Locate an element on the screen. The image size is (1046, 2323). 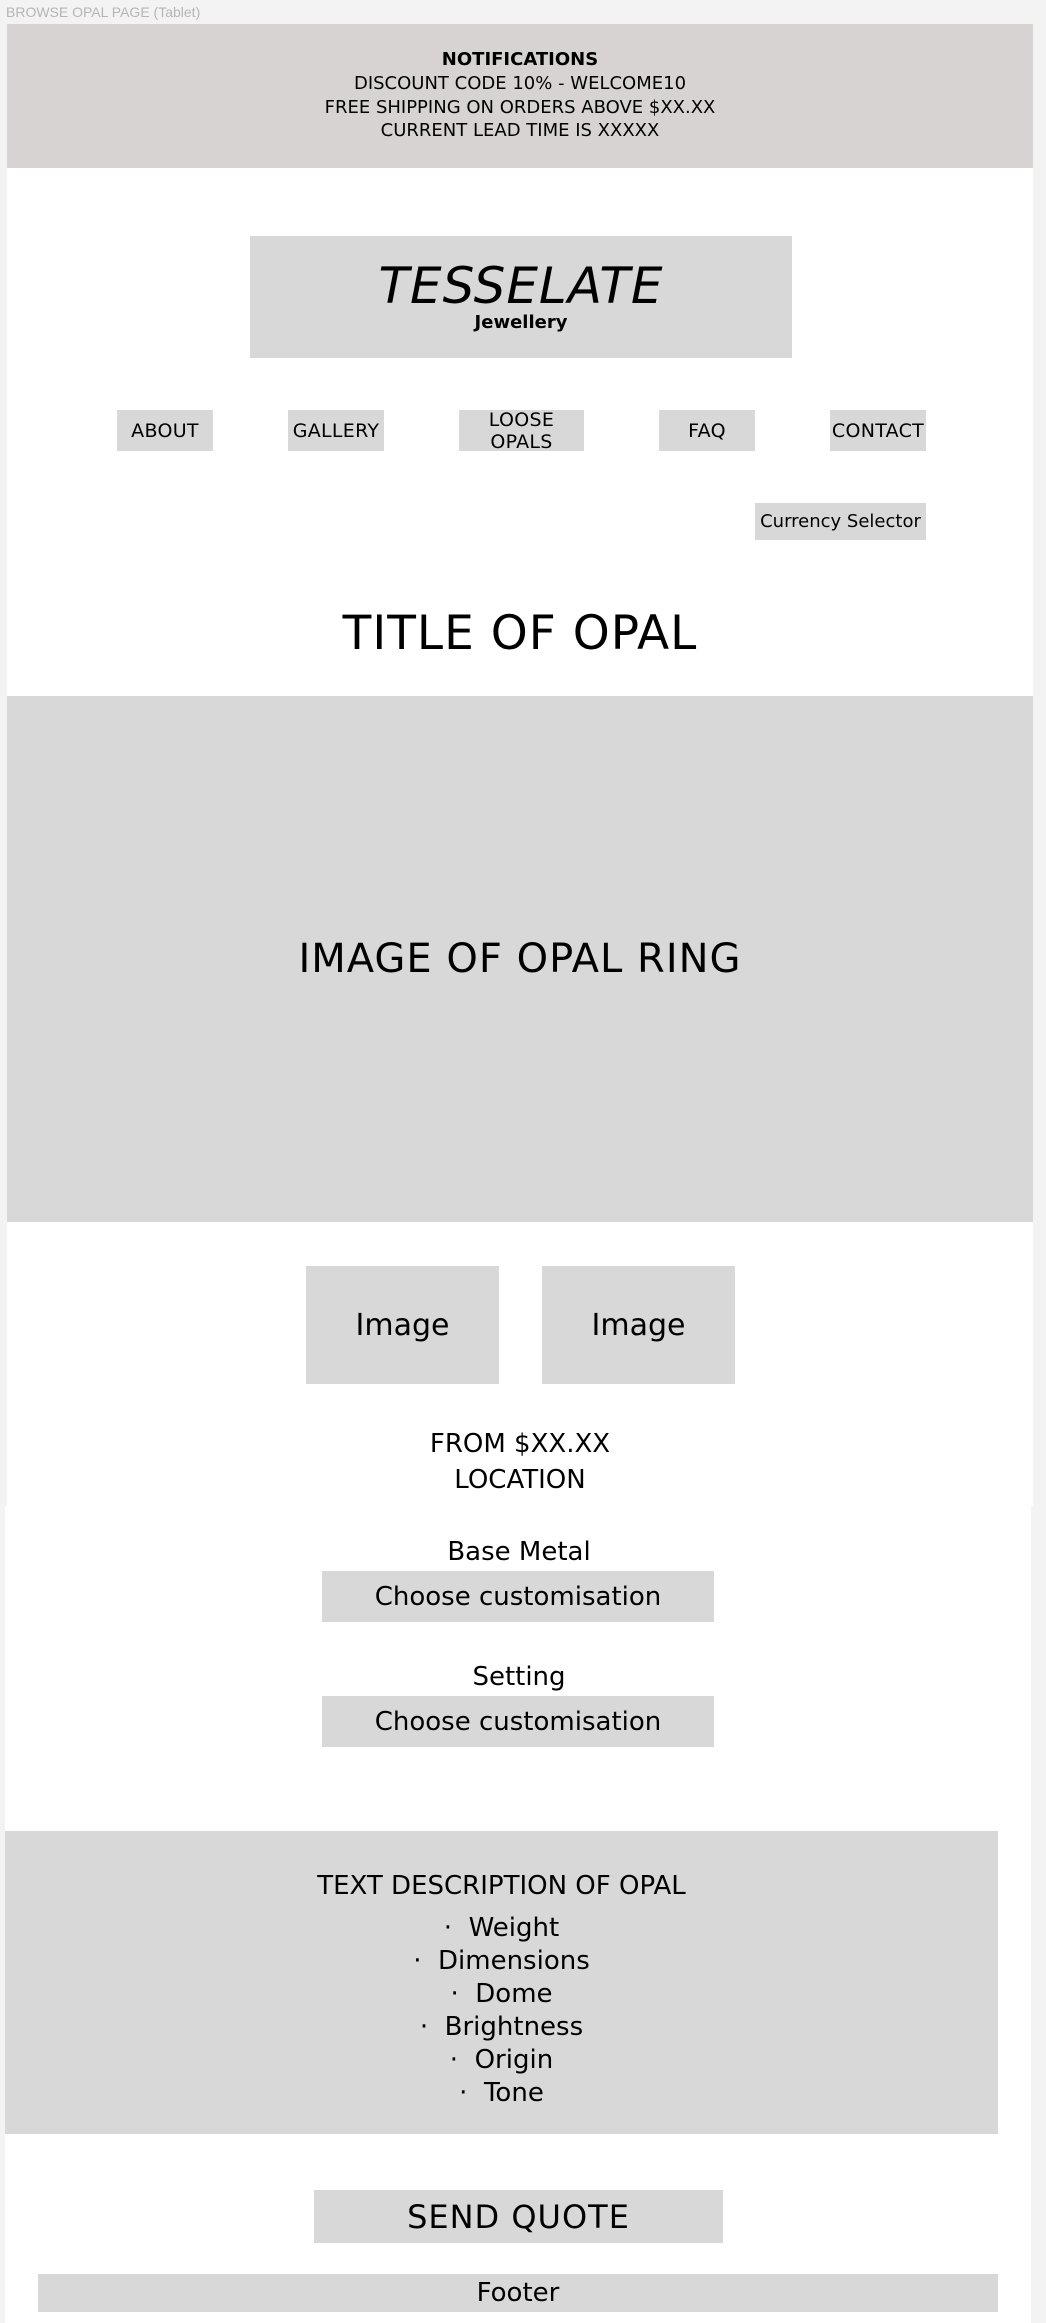
page-label: BROWSE OPAL PAGE (Tablet) is located at coordinates (103, 12).